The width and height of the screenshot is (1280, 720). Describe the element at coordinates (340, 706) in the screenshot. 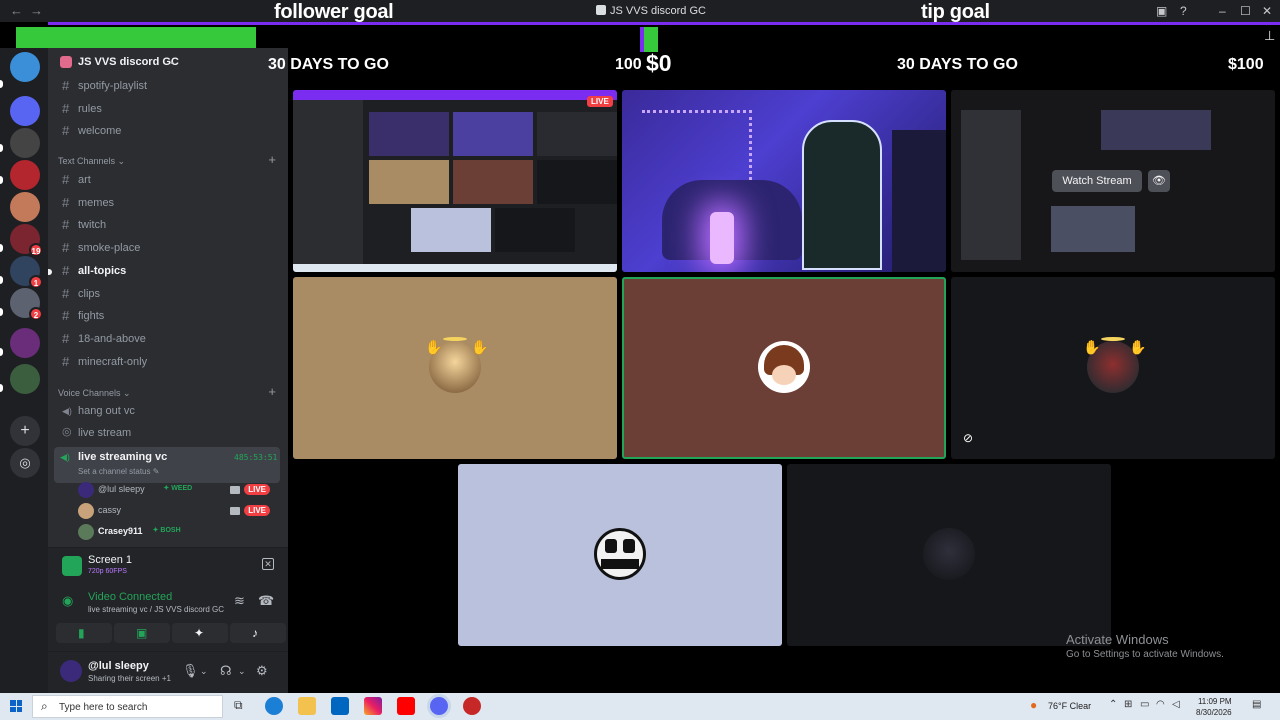

I see `store-icon` at that location.